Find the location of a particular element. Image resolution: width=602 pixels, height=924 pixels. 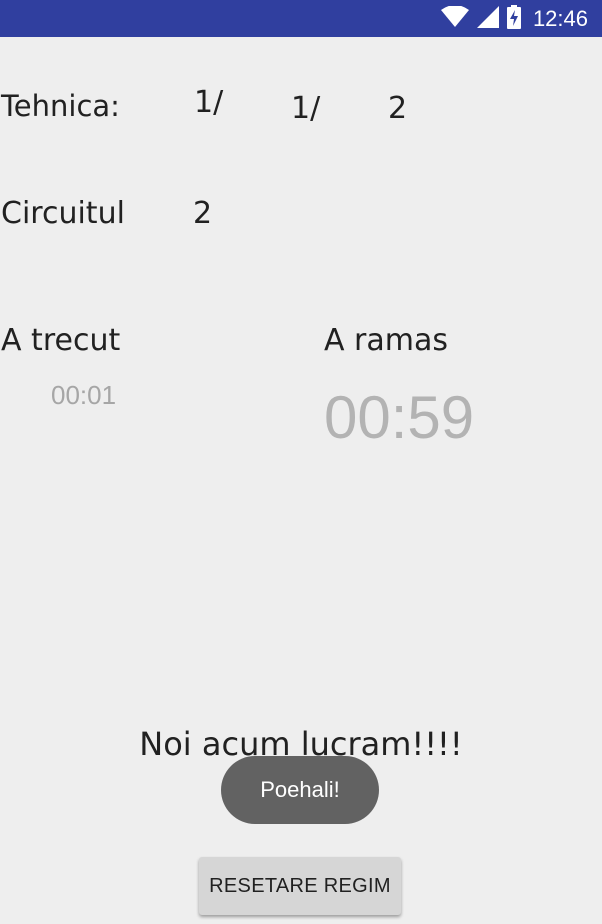

elapsed-label: A trecut is located at coordinates (61, 340).